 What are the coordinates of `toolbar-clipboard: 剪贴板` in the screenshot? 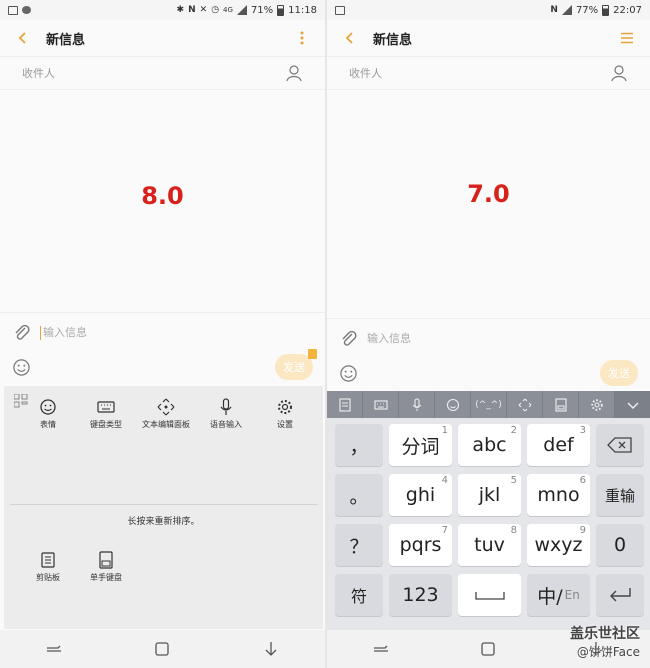 It's located at (48, 567).